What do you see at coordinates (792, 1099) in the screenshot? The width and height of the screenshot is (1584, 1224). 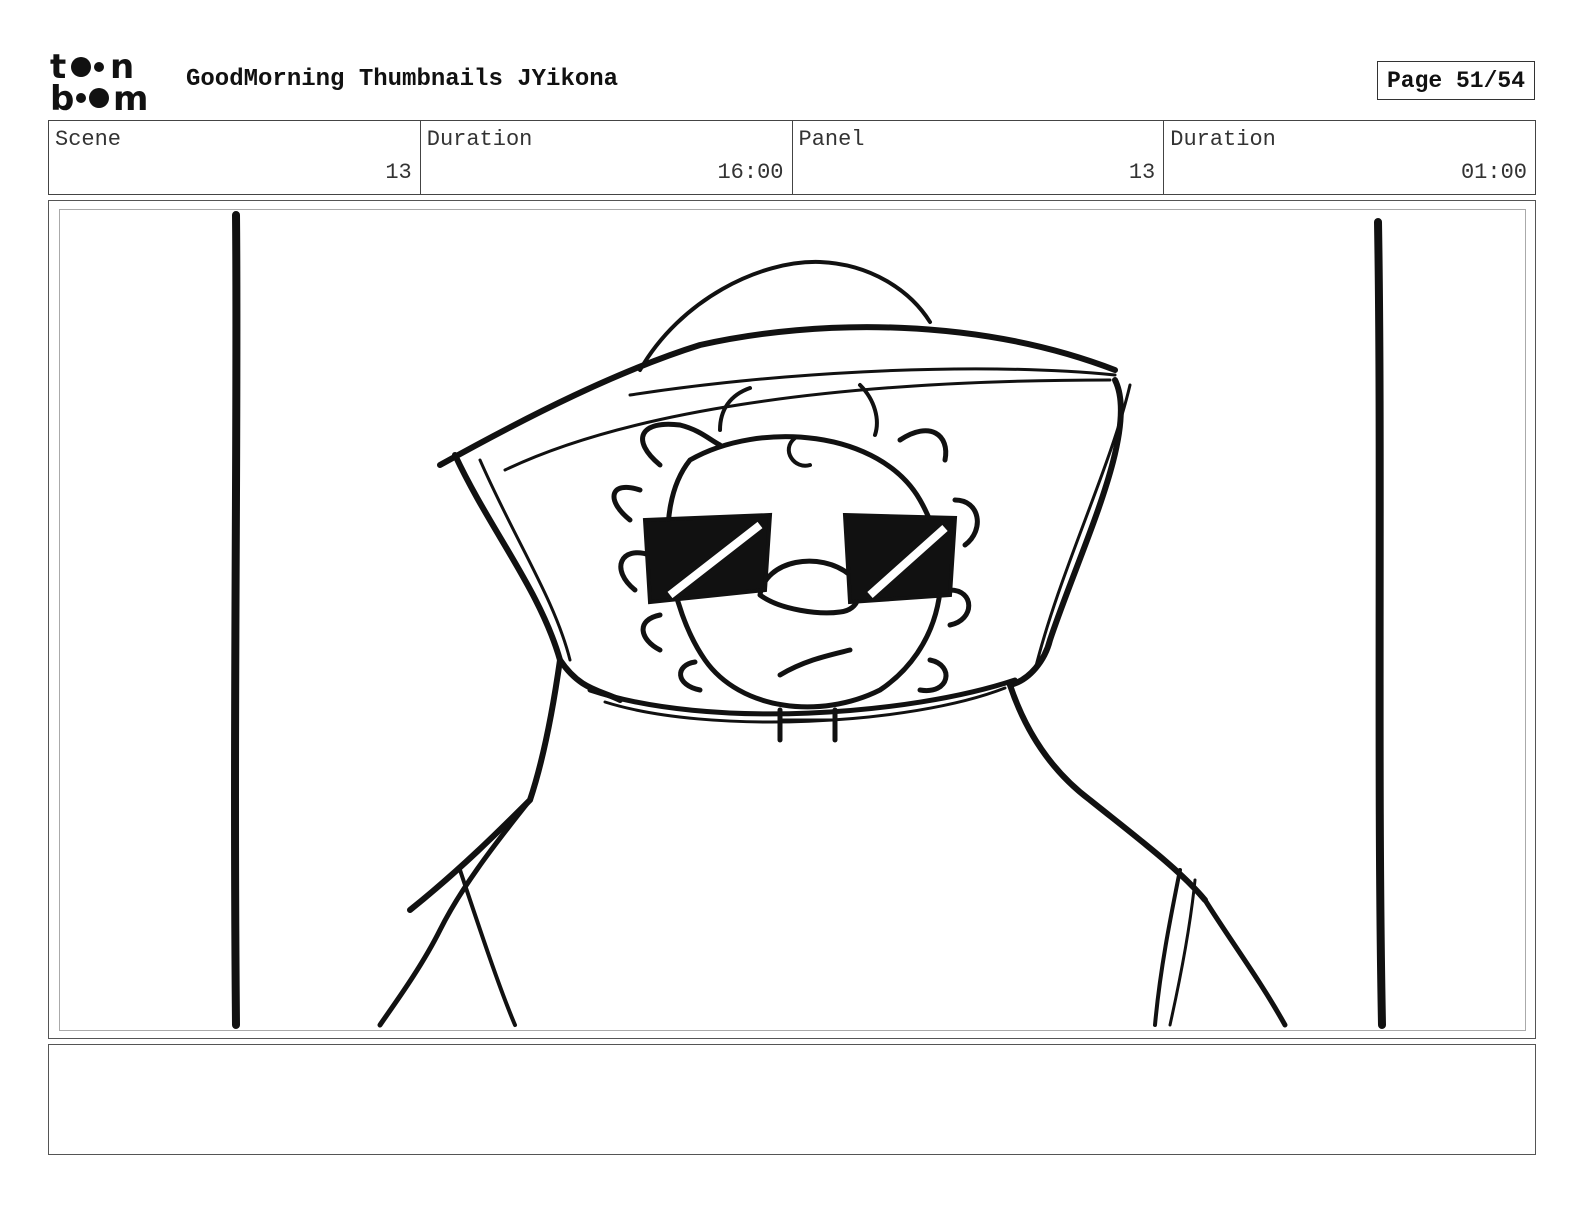 I see `panel-notes-box` at bounding box center [792, 1099].